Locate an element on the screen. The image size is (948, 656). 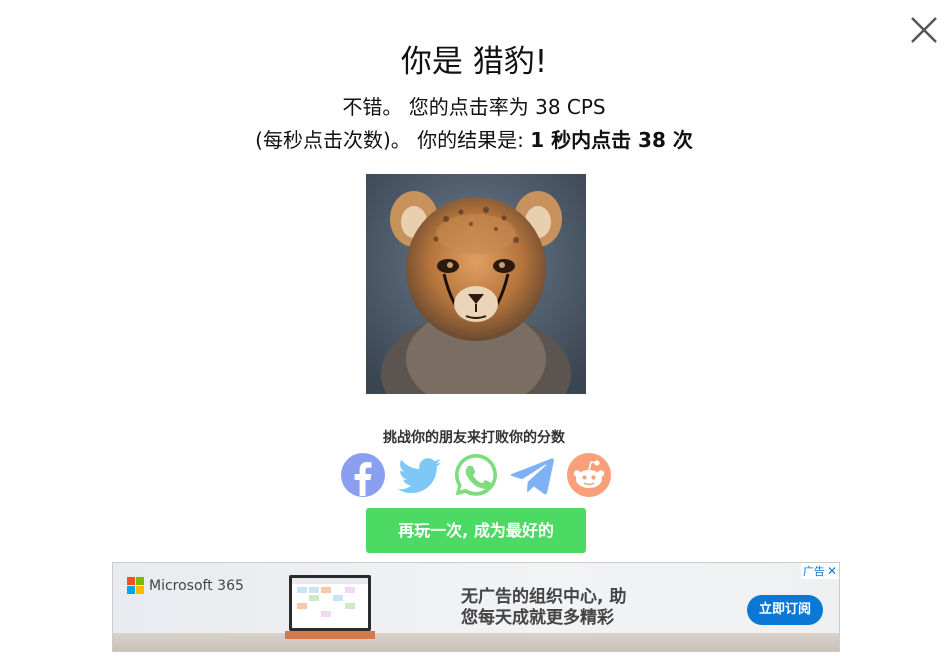
ad-label: 广告 is located at coordinates (813, 571).